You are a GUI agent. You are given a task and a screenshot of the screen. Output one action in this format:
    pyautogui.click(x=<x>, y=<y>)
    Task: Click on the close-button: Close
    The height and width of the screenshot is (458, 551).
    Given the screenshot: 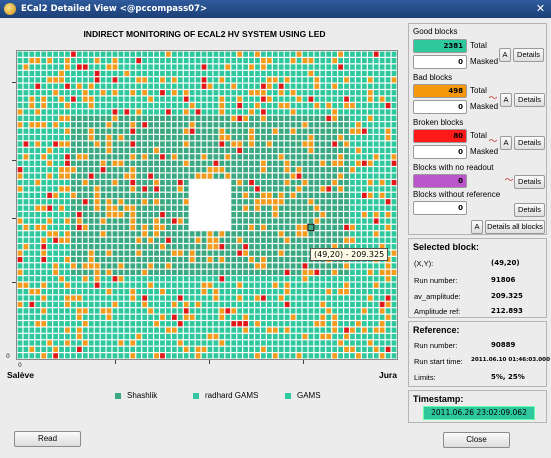 What is the action you would take?
    pyautogui.click(x=476, y=440)
    